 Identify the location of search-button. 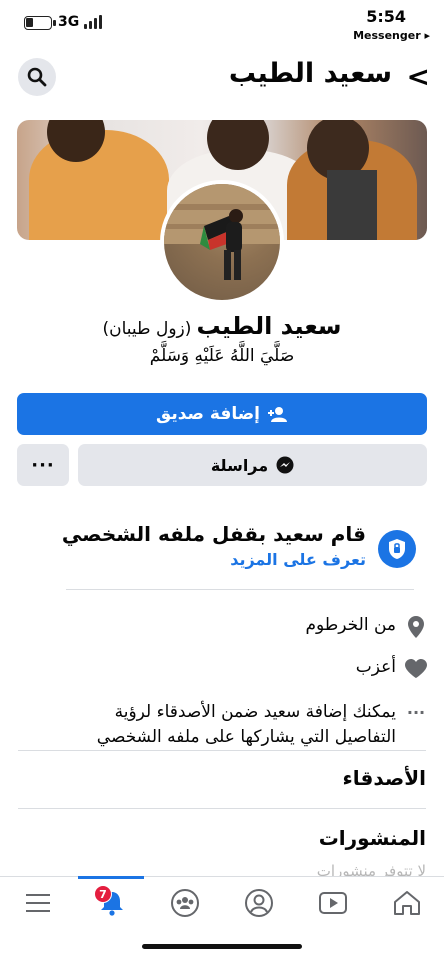
(37, 77).